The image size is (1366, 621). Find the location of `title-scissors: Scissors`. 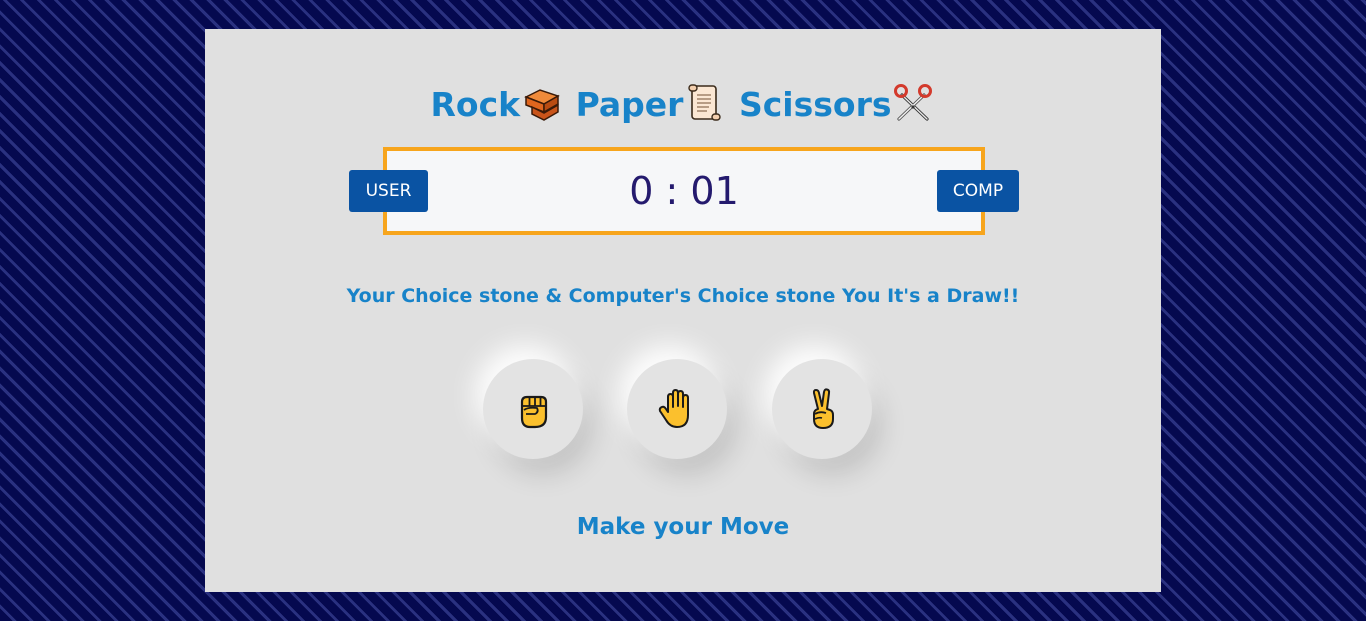

title-scissors: Scissors is located at coordinates (815, 104).